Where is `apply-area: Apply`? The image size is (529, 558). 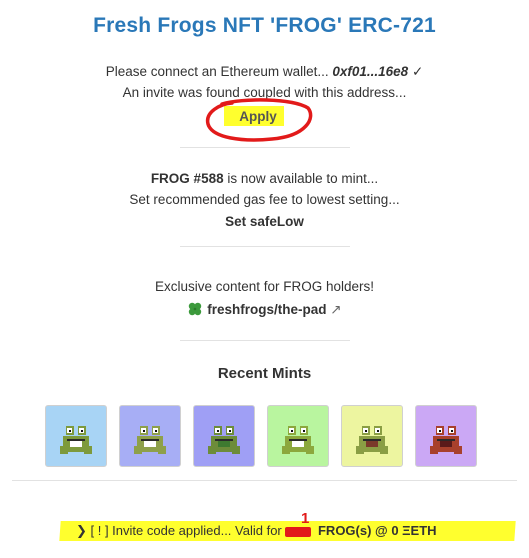
apply-area: Apply is located at coordinates (259, 120).